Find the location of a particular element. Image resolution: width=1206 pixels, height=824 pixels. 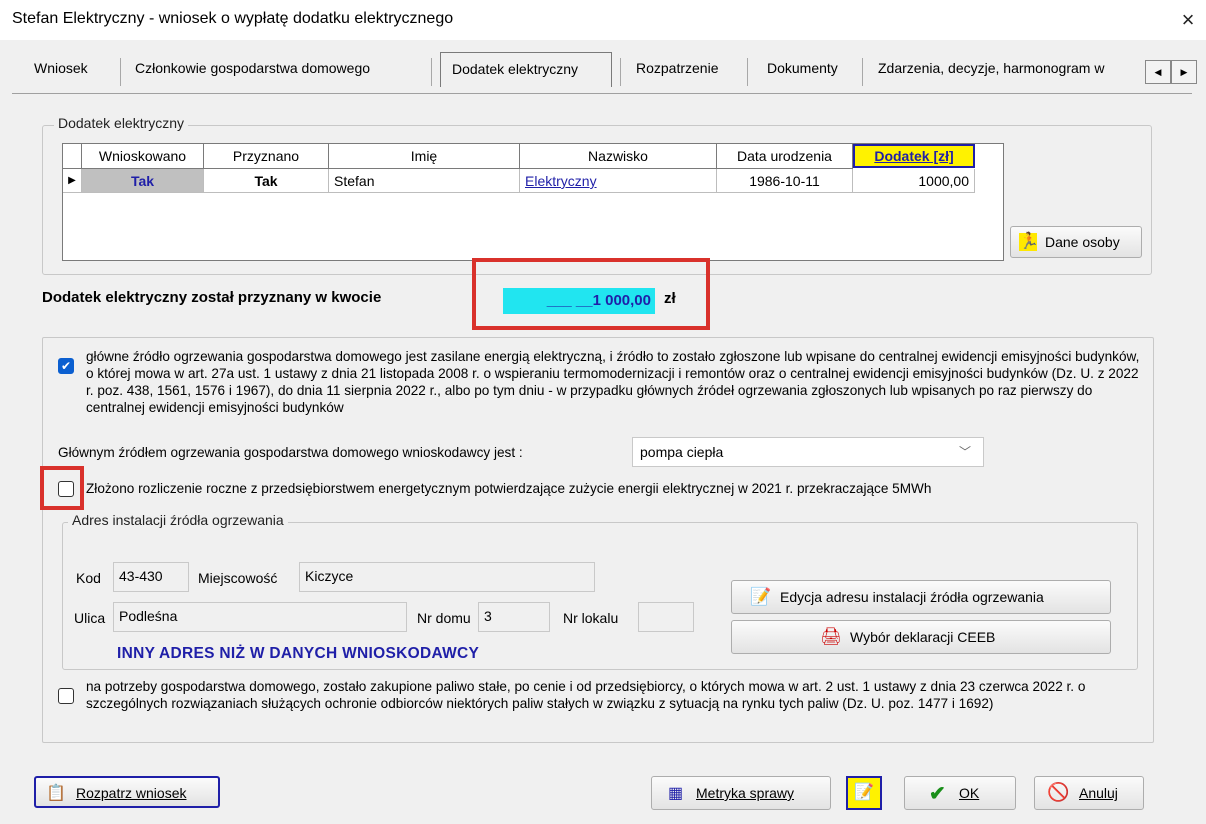

ulica-label: Ulica is located at coordinates (90, 618).